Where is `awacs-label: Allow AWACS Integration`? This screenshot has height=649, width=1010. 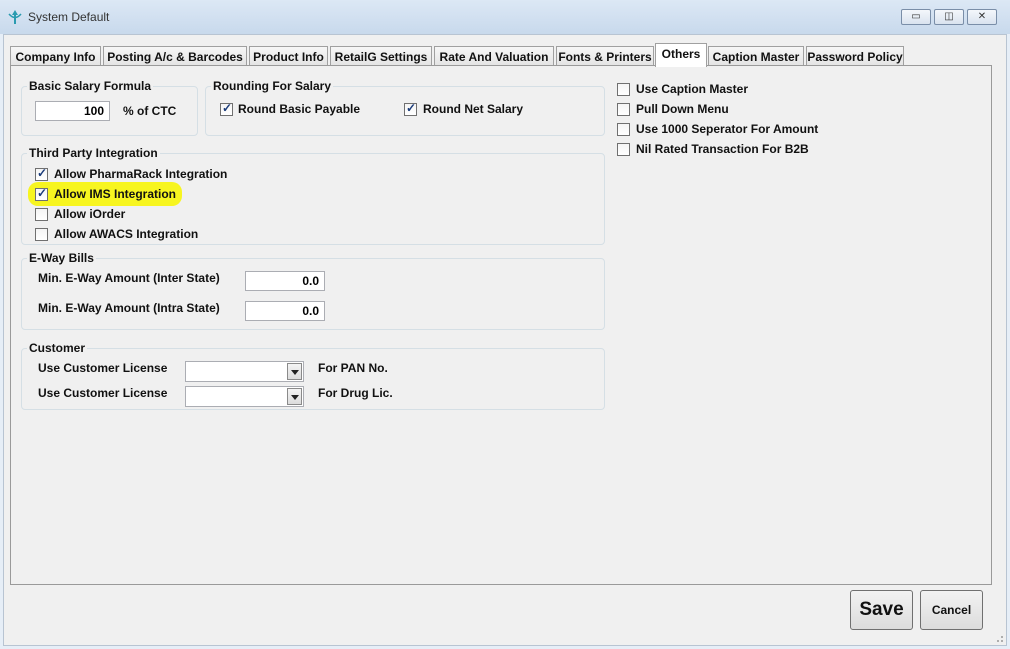 awacs-label: Allow AWACS Integration is located at coordinates (126, 234).